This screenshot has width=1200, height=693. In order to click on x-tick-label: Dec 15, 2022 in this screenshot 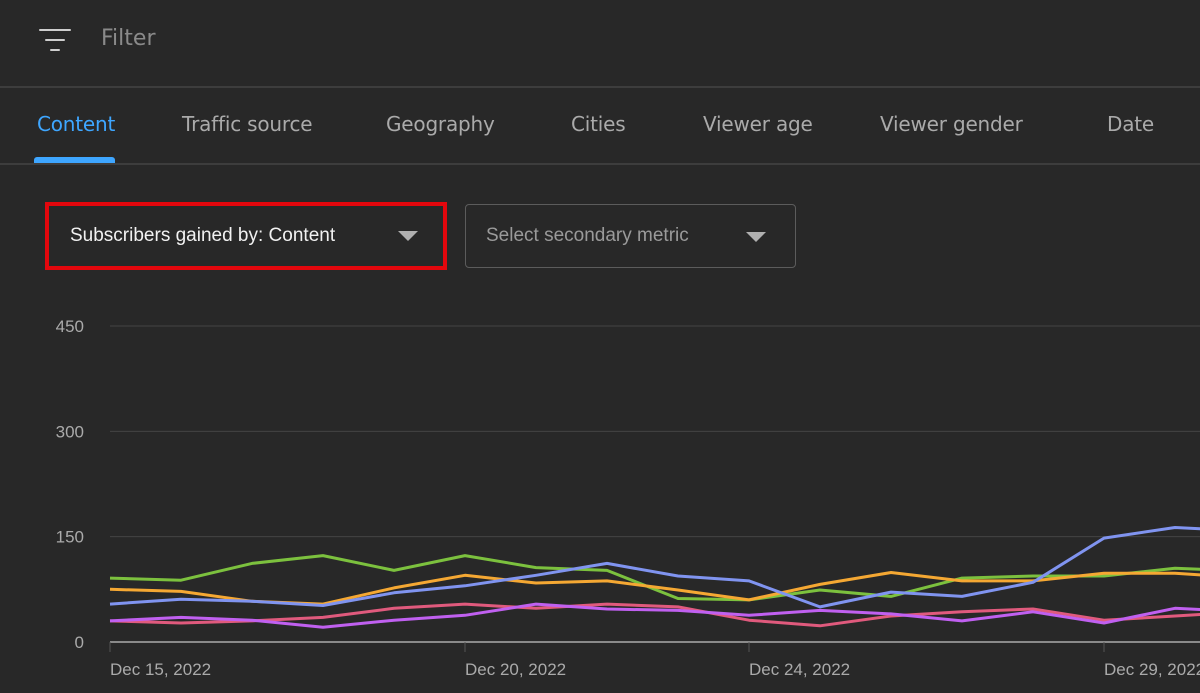, I will do `click(160, 669)`.